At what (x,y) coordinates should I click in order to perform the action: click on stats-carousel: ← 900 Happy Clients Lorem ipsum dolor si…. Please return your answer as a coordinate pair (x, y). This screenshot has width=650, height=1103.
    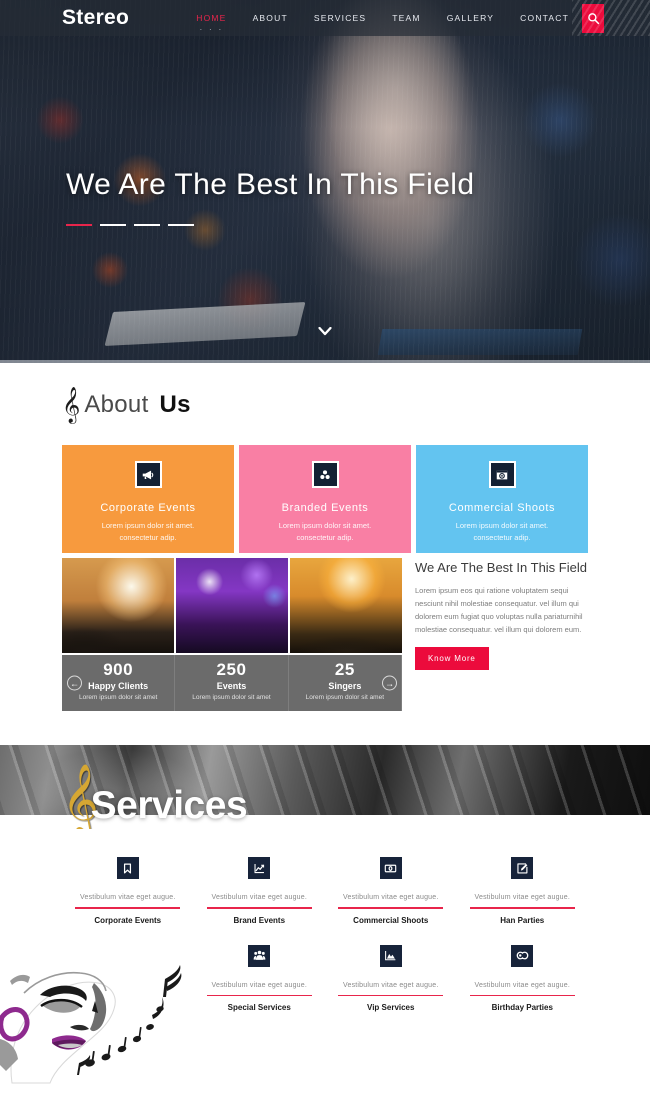
    Looking at the image, I should click on (232, 683).